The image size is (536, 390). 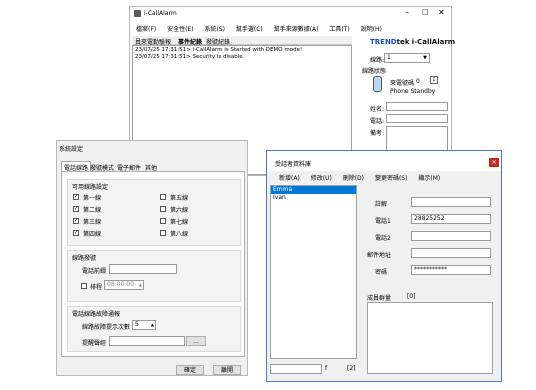 I want to click on phone1-input: 28825252, so click(x=451, y=219).